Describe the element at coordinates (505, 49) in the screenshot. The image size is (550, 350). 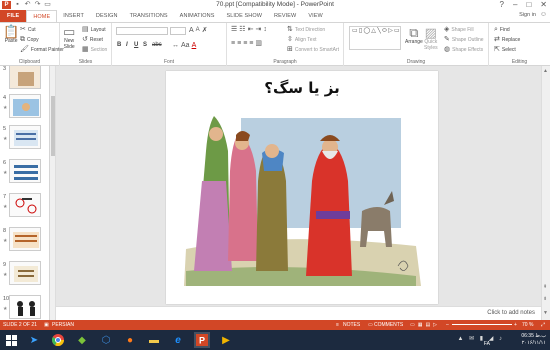
I see `select-button: ⇱ Select` at that location.